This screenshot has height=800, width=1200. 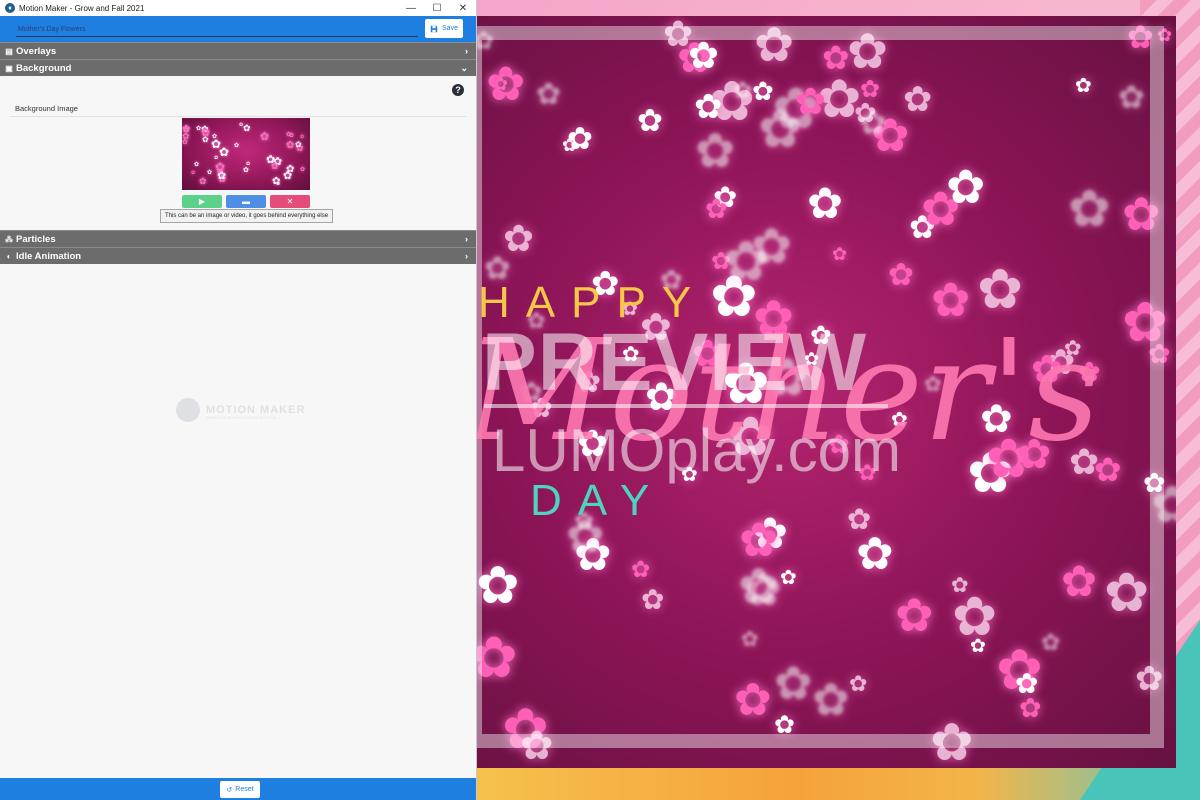 What do you see at coordinates (217, 29) in the screenshot?
I see `project-name-input` at bounding box center [217, 29].